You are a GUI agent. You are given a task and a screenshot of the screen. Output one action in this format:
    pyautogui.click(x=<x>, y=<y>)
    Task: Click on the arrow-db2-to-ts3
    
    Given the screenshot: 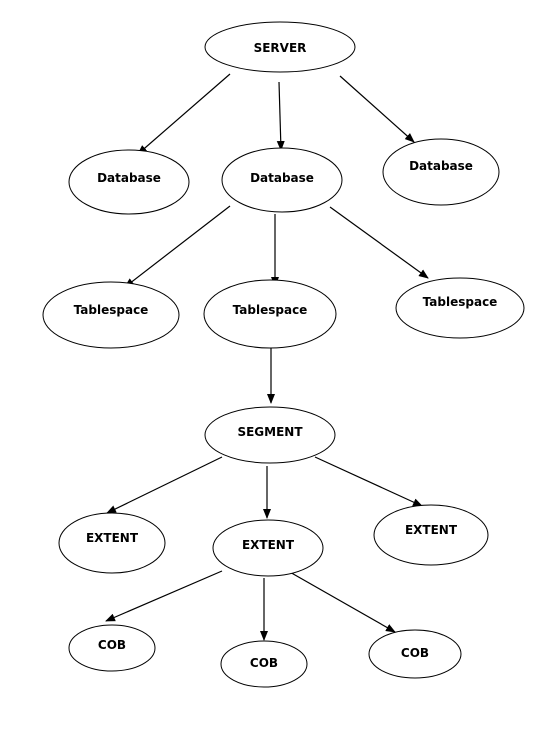 What is the action you would take?
    pyautogui.click(x=379, y=242)
    